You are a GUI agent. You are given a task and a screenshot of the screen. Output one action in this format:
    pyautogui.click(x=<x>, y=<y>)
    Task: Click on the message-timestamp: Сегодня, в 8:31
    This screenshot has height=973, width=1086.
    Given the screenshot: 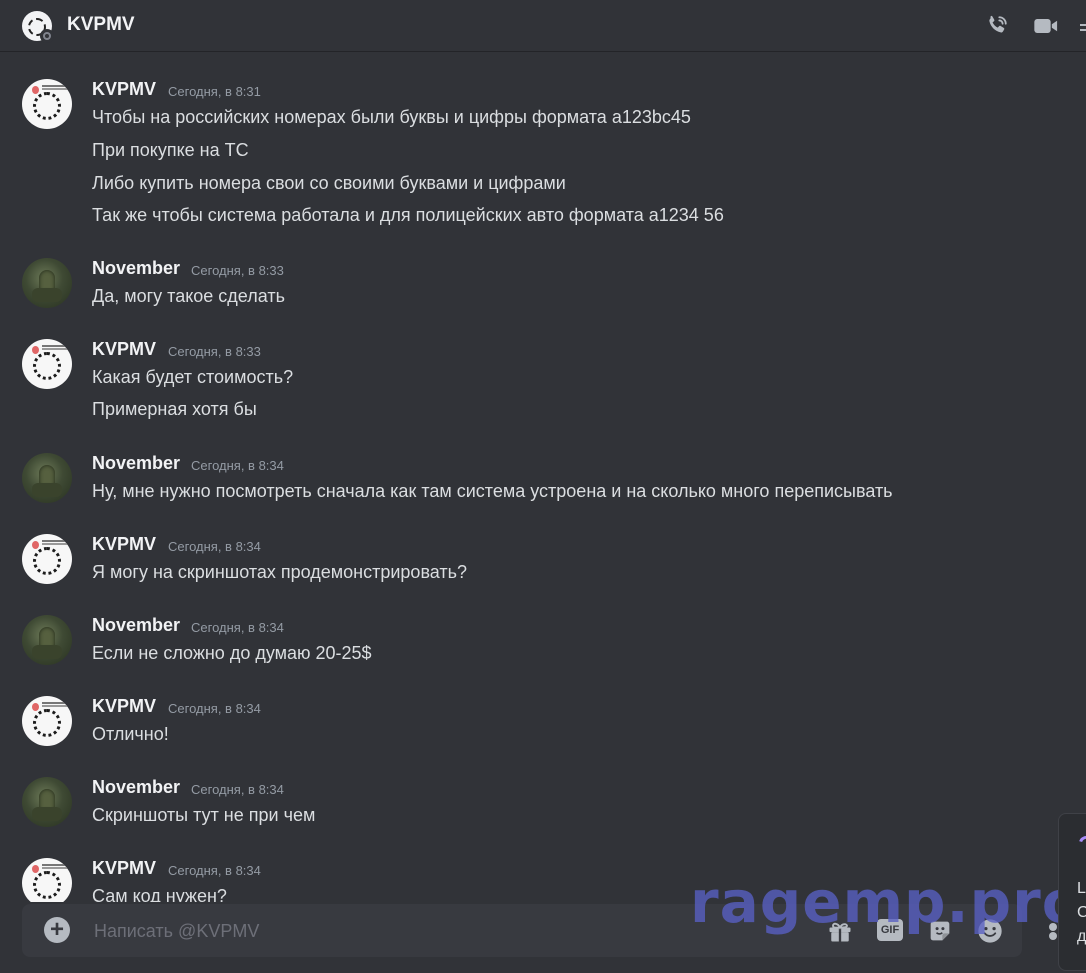 What is the action you would take?
    pyautogui.click(x=214, y=91)
    